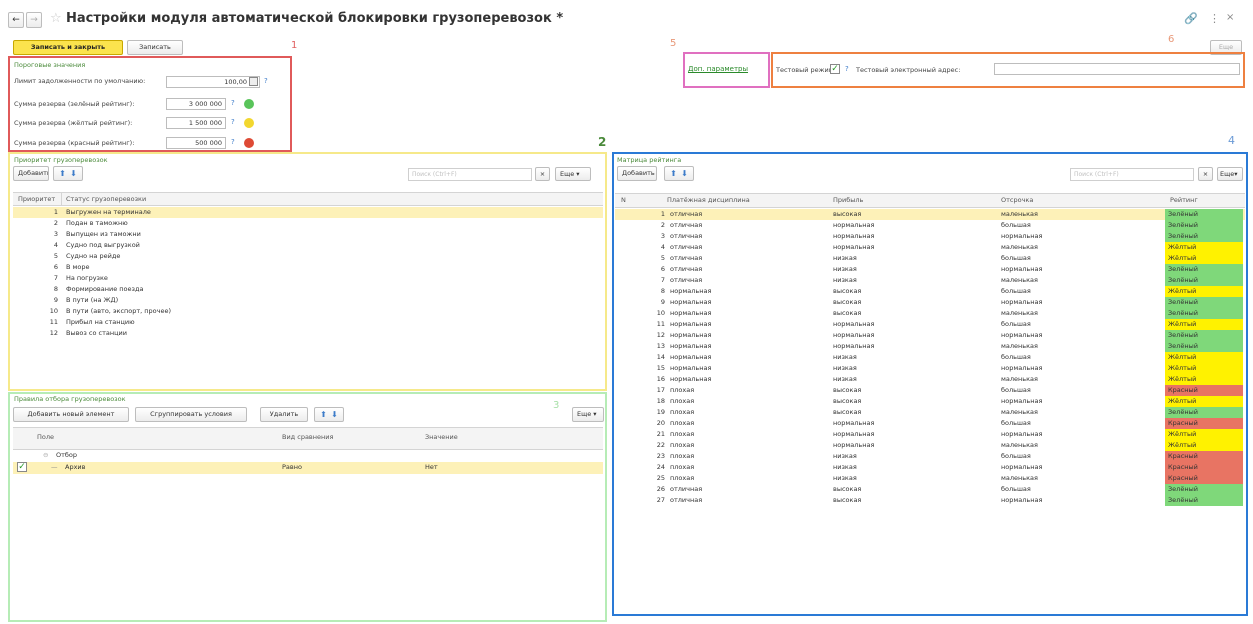 This screenshot has width=1253, height=624. Describe the element at coordinates (930, 456) in the screenshot. I see `matrix-row: 23 плохая низкая большая Красный` at that location.